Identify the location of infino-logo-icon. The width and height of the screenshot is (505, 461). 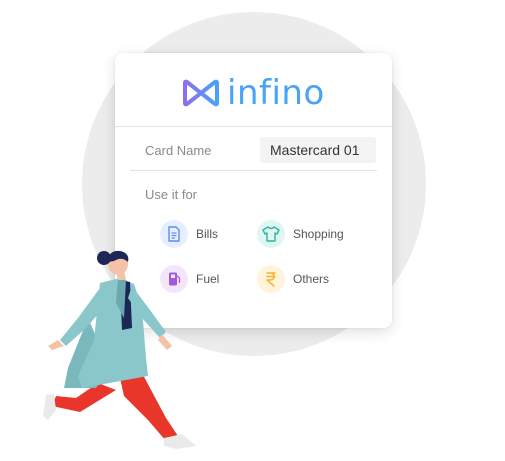
(201, 93).